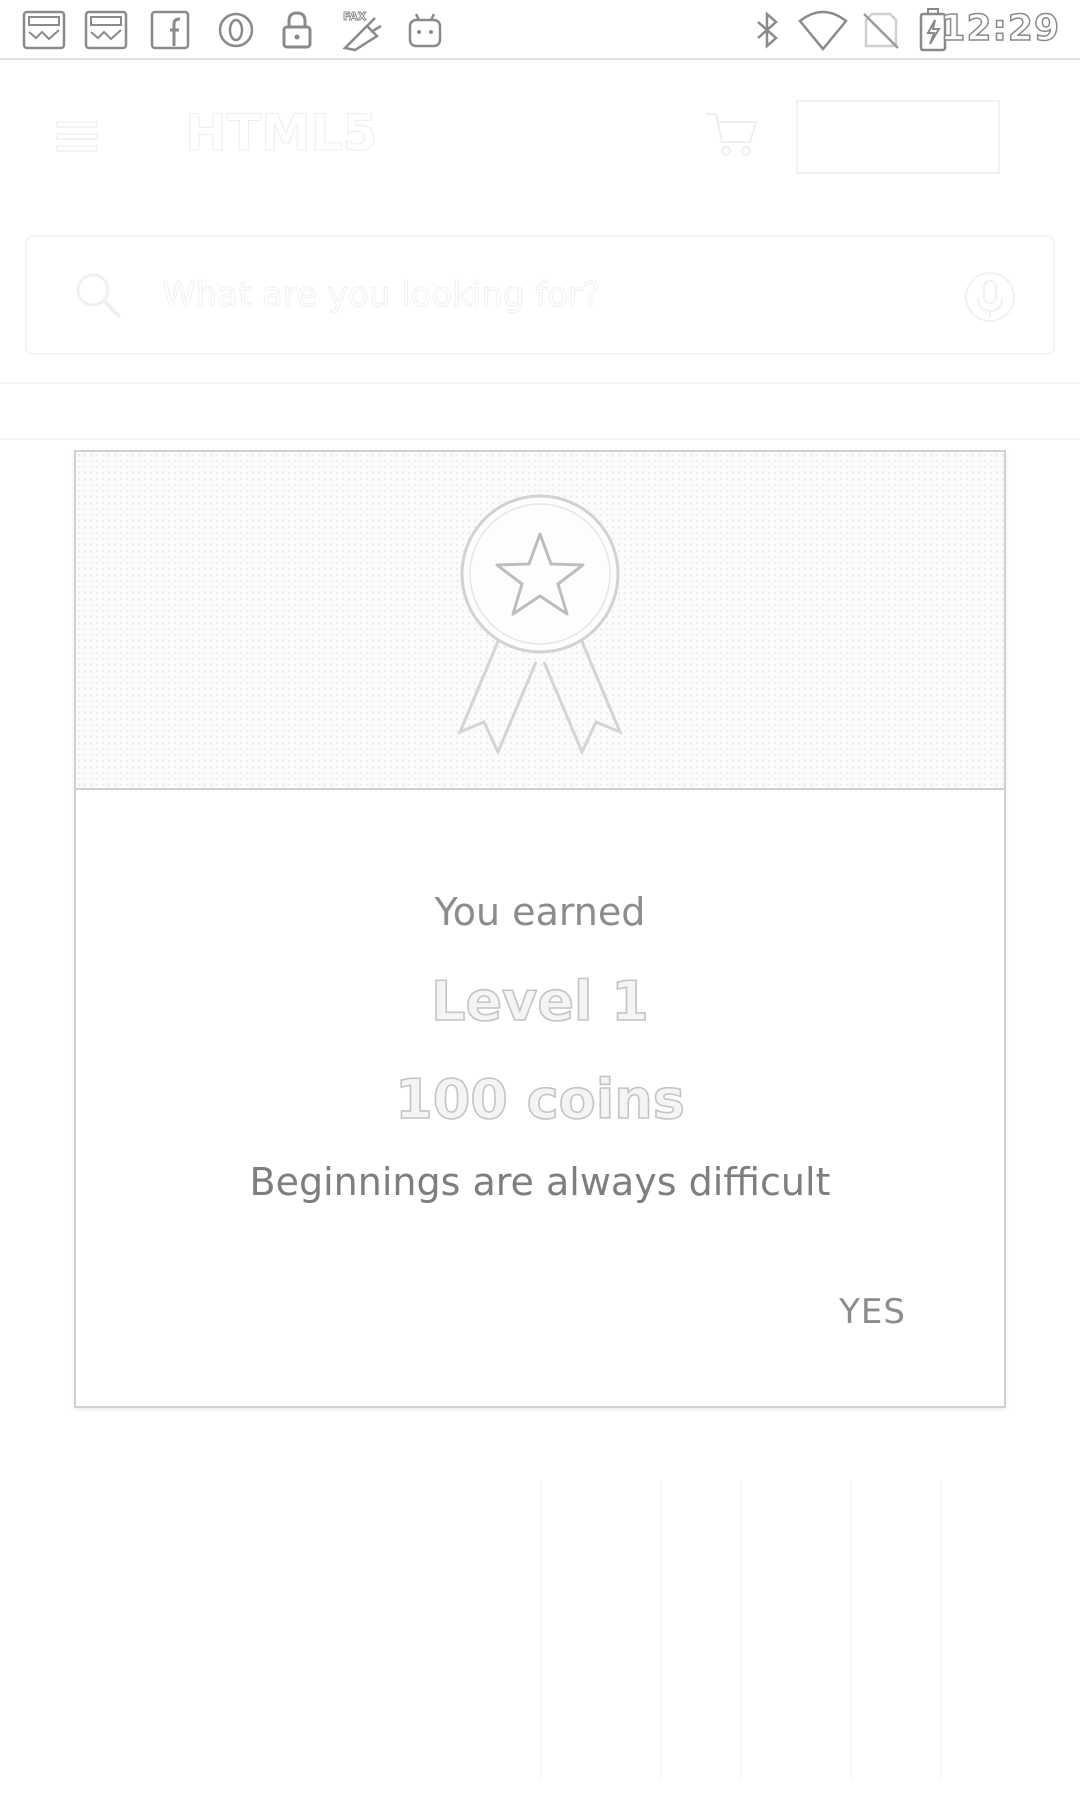 The image size is (1080, 1794). Describe the element at coordinates (77, 139) in the screenshot. I see `menu-icon` at that location.